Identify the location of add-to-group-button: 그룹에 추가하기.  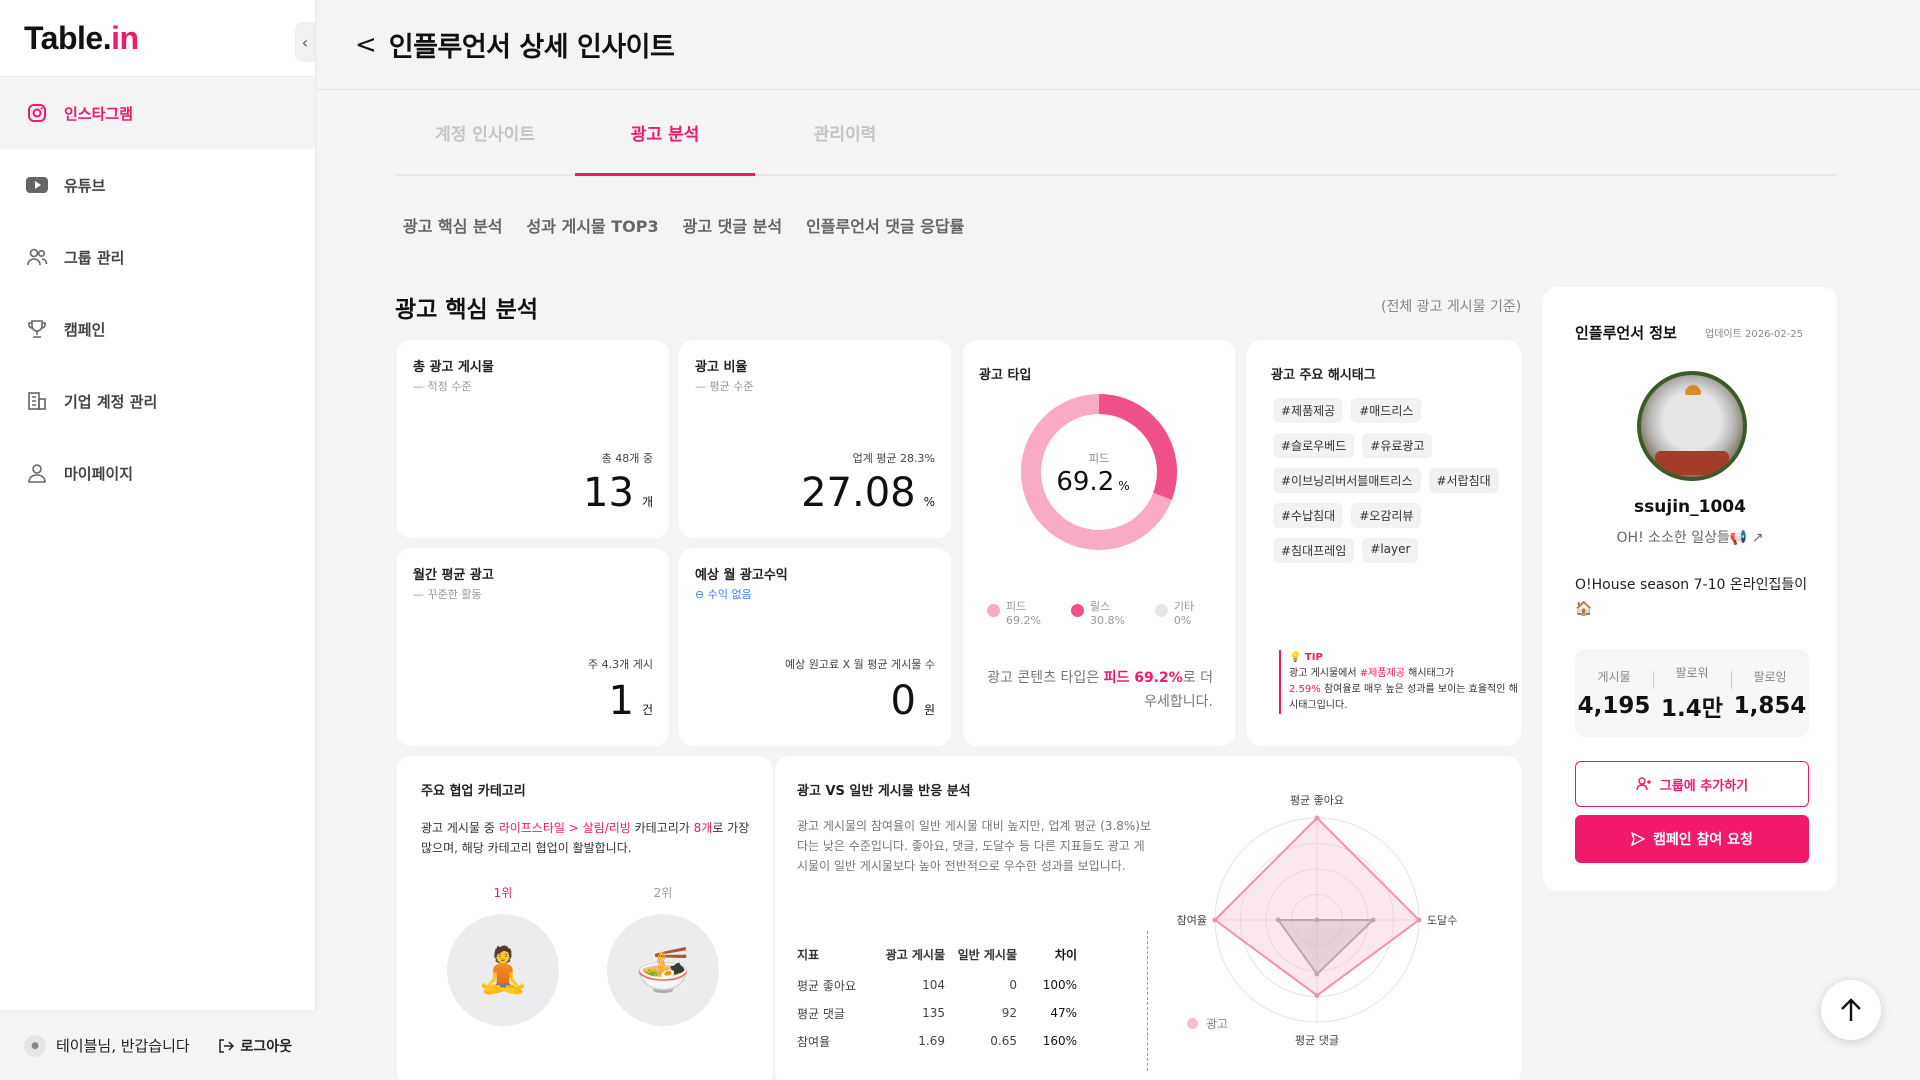
(1692, 784).